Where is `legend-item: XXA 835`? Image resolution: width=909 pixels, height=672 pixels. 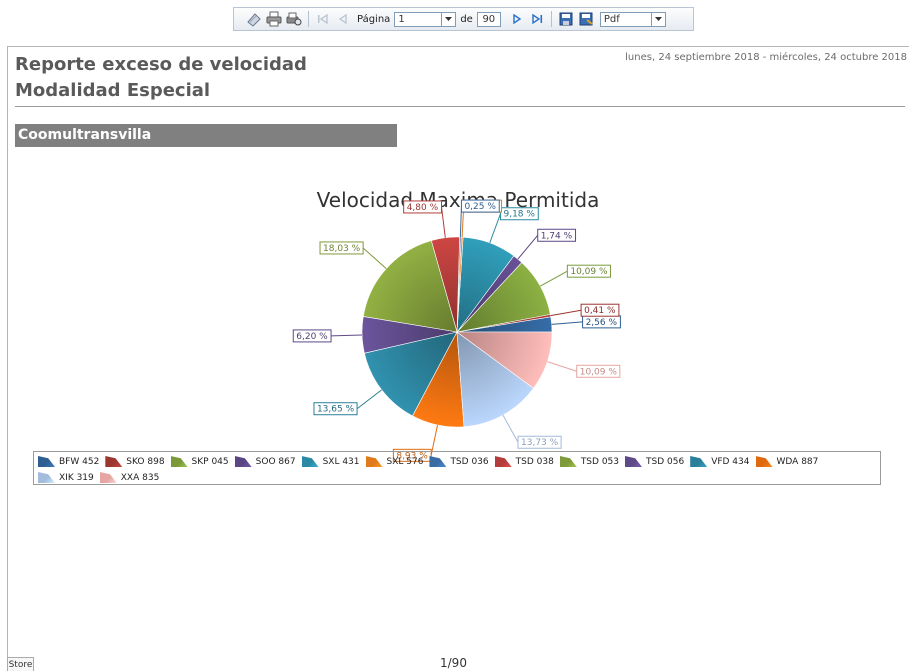 legend-item: XXA 835 is located at coordinates (129, 477).